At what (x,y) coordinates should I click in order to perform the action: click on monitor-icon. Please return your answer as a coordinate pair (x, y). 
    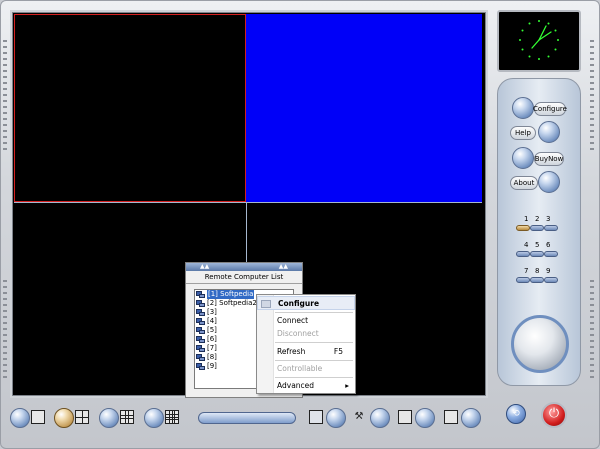
    Looking at the image, I should click on (316, 417).